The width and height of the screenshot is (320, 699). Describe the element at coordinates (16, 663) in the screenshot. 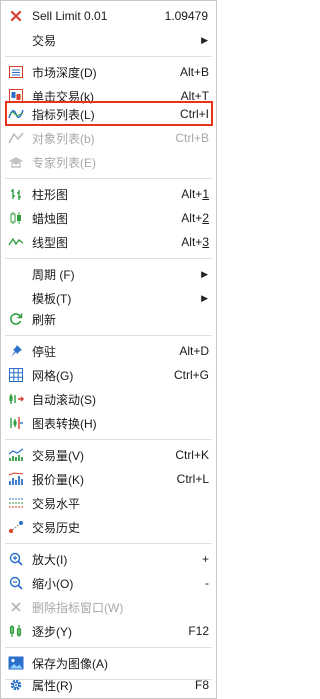

I see `picture-icon` at that location.